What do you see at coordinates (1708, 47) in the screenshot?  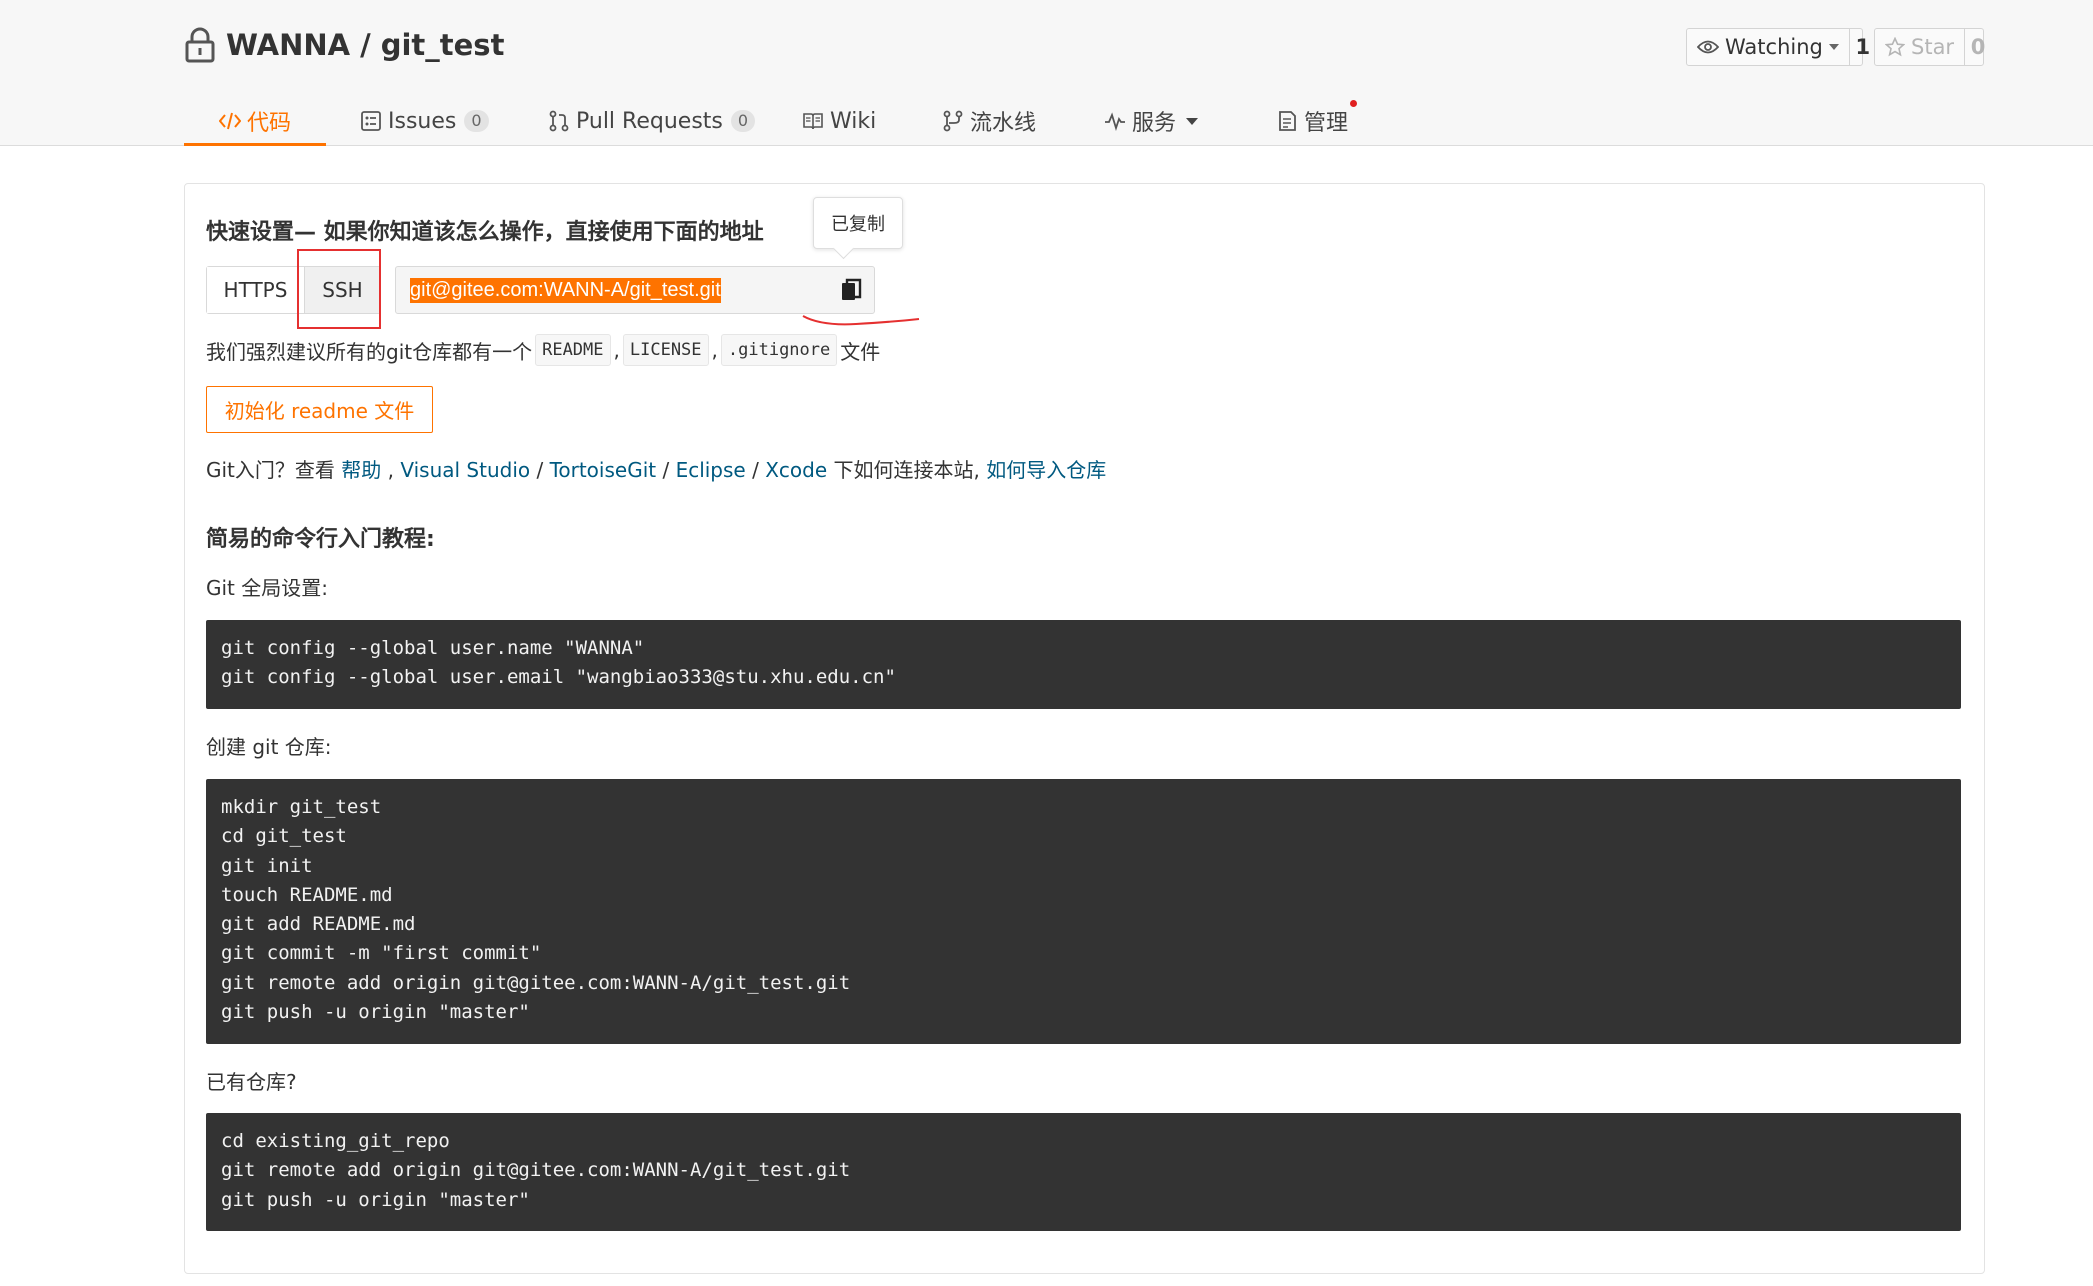 I see `eye-icon` at bounding box center [1708, 47].